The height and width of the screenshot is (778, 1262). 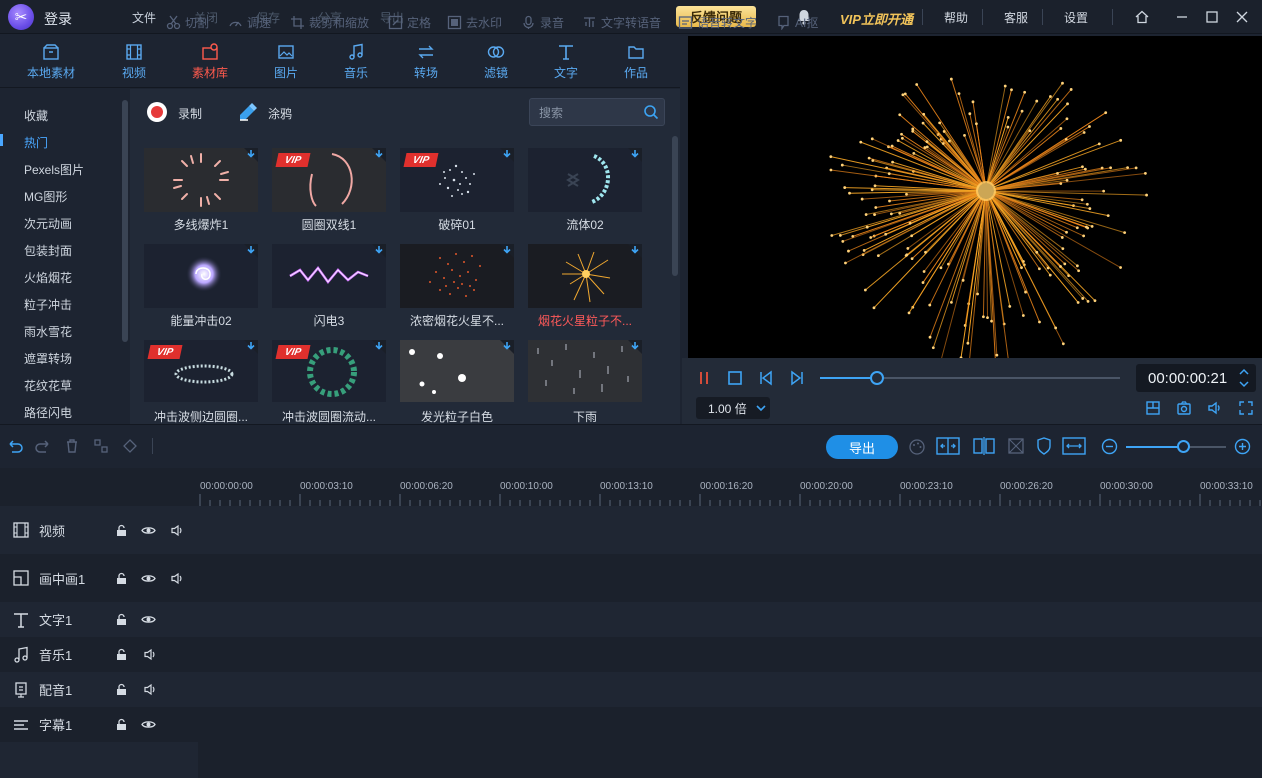 What do you see at coordinates (249, 22) in the screenshot?
I see `speed-tool: 调速` at bounding box center [249, 22].